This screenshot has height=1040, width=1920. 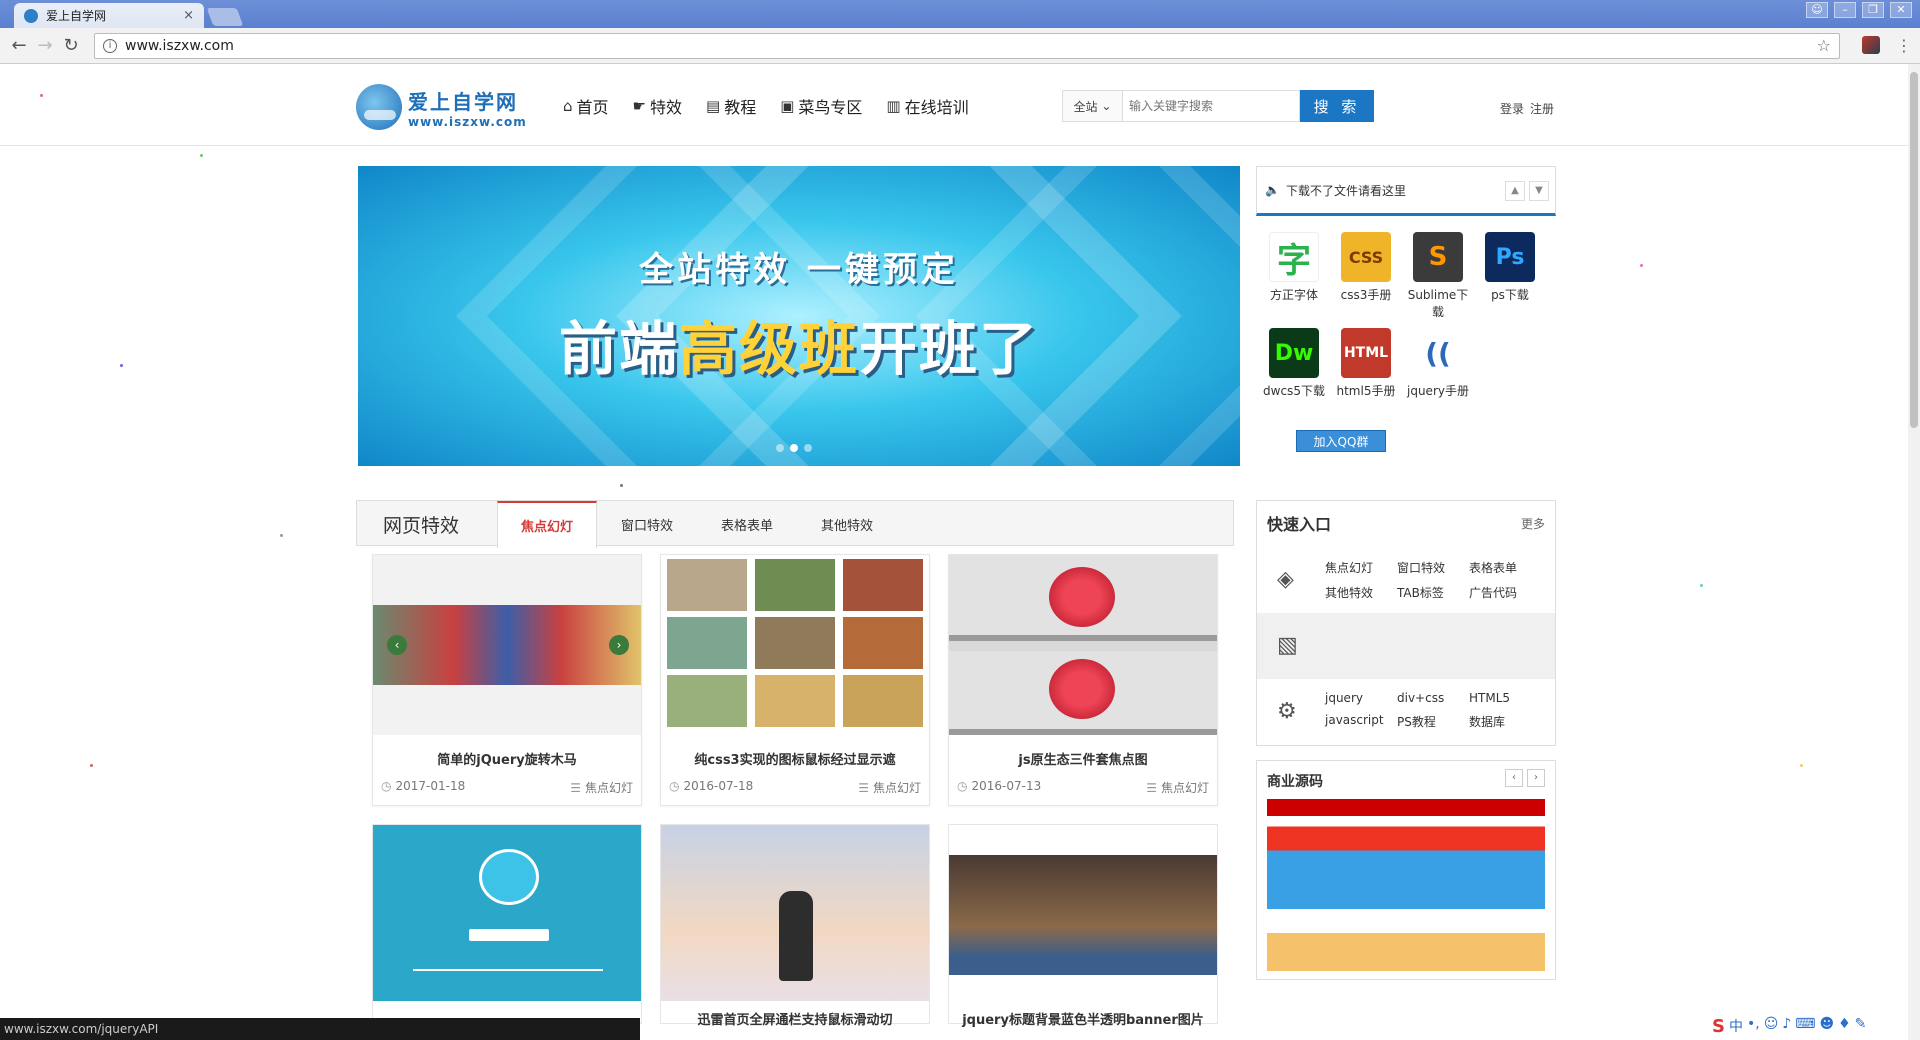 What do you see at coordinates (1873, 10) in the screenshot?
I see `restore-icon: ❐` at bounding box center [1873, 10].